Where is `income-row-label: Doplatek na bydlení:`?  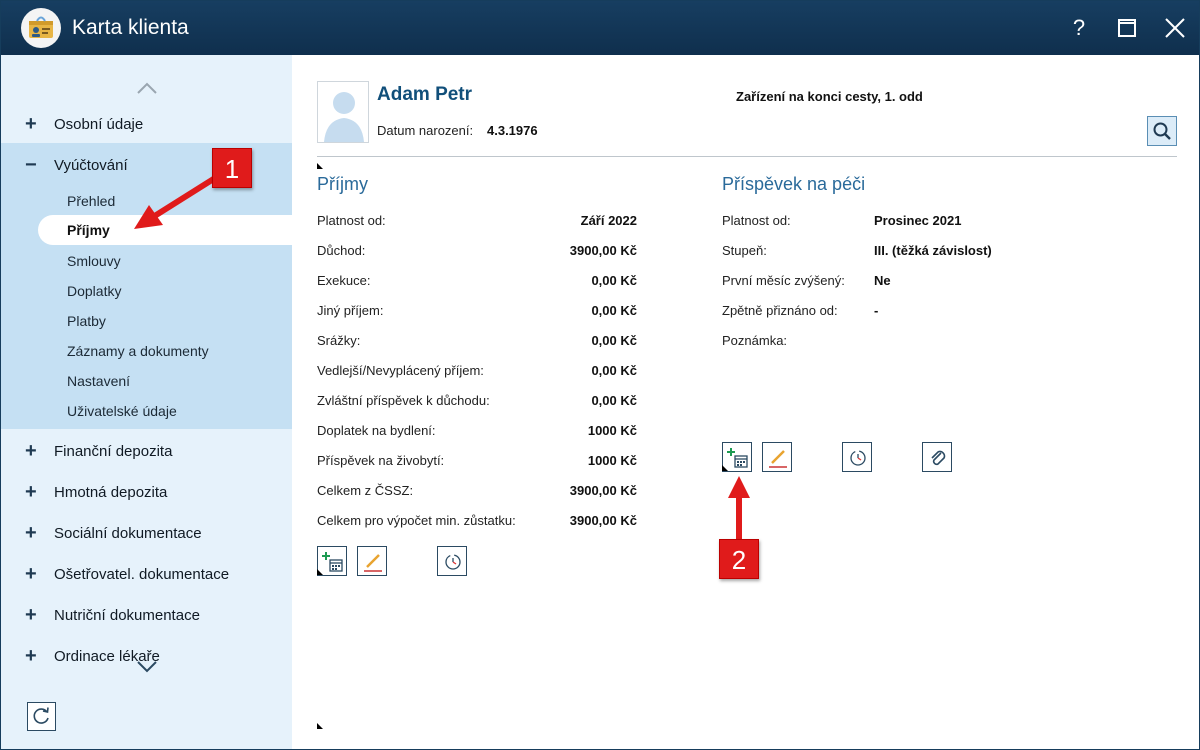
income-row-label: Doplatek na bydlení: is located at coordinates (376, 430).